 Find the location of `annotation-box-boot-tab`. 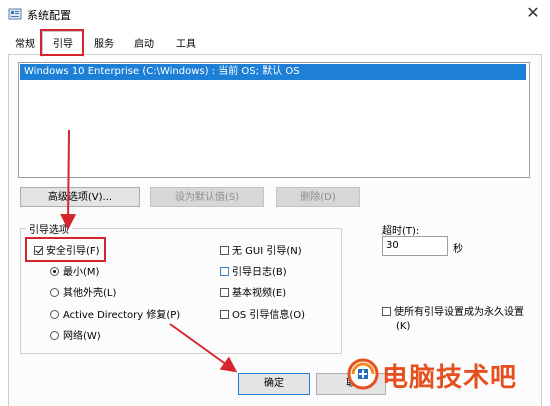

annotation-box-boot-tab is located at coordinates (62, 42).